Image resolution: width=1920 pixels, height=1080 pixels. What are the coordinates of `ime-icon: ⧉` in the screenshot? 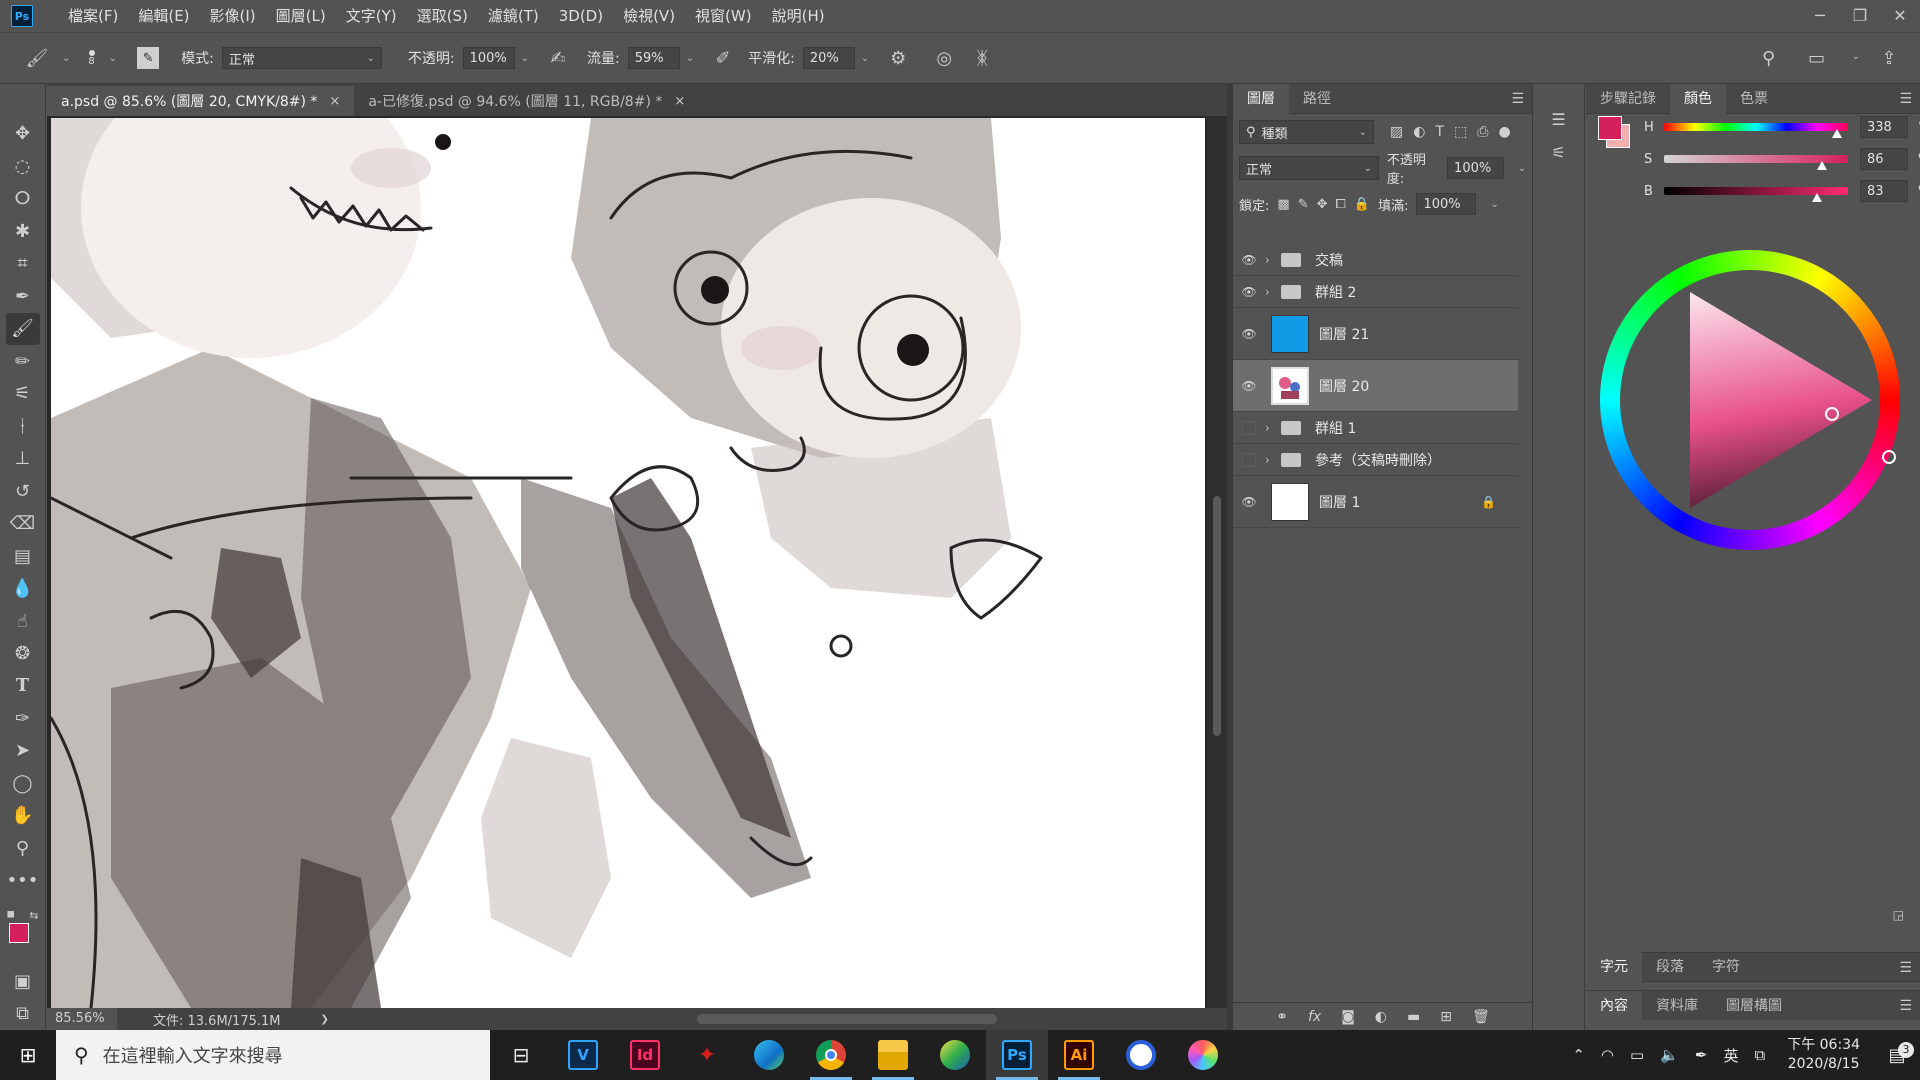 It's located at (1759, 1055).